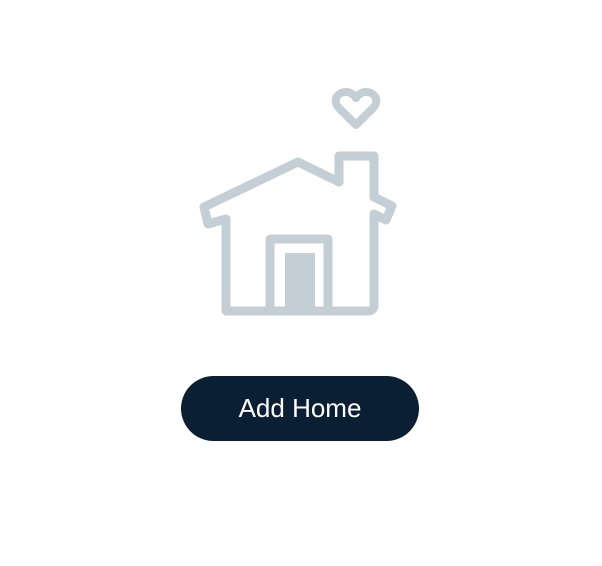 The image size is (602, 566). Describe the element at coordinates (298, 202) in the screenshot. I see `house-with-heart-icon` at that location.